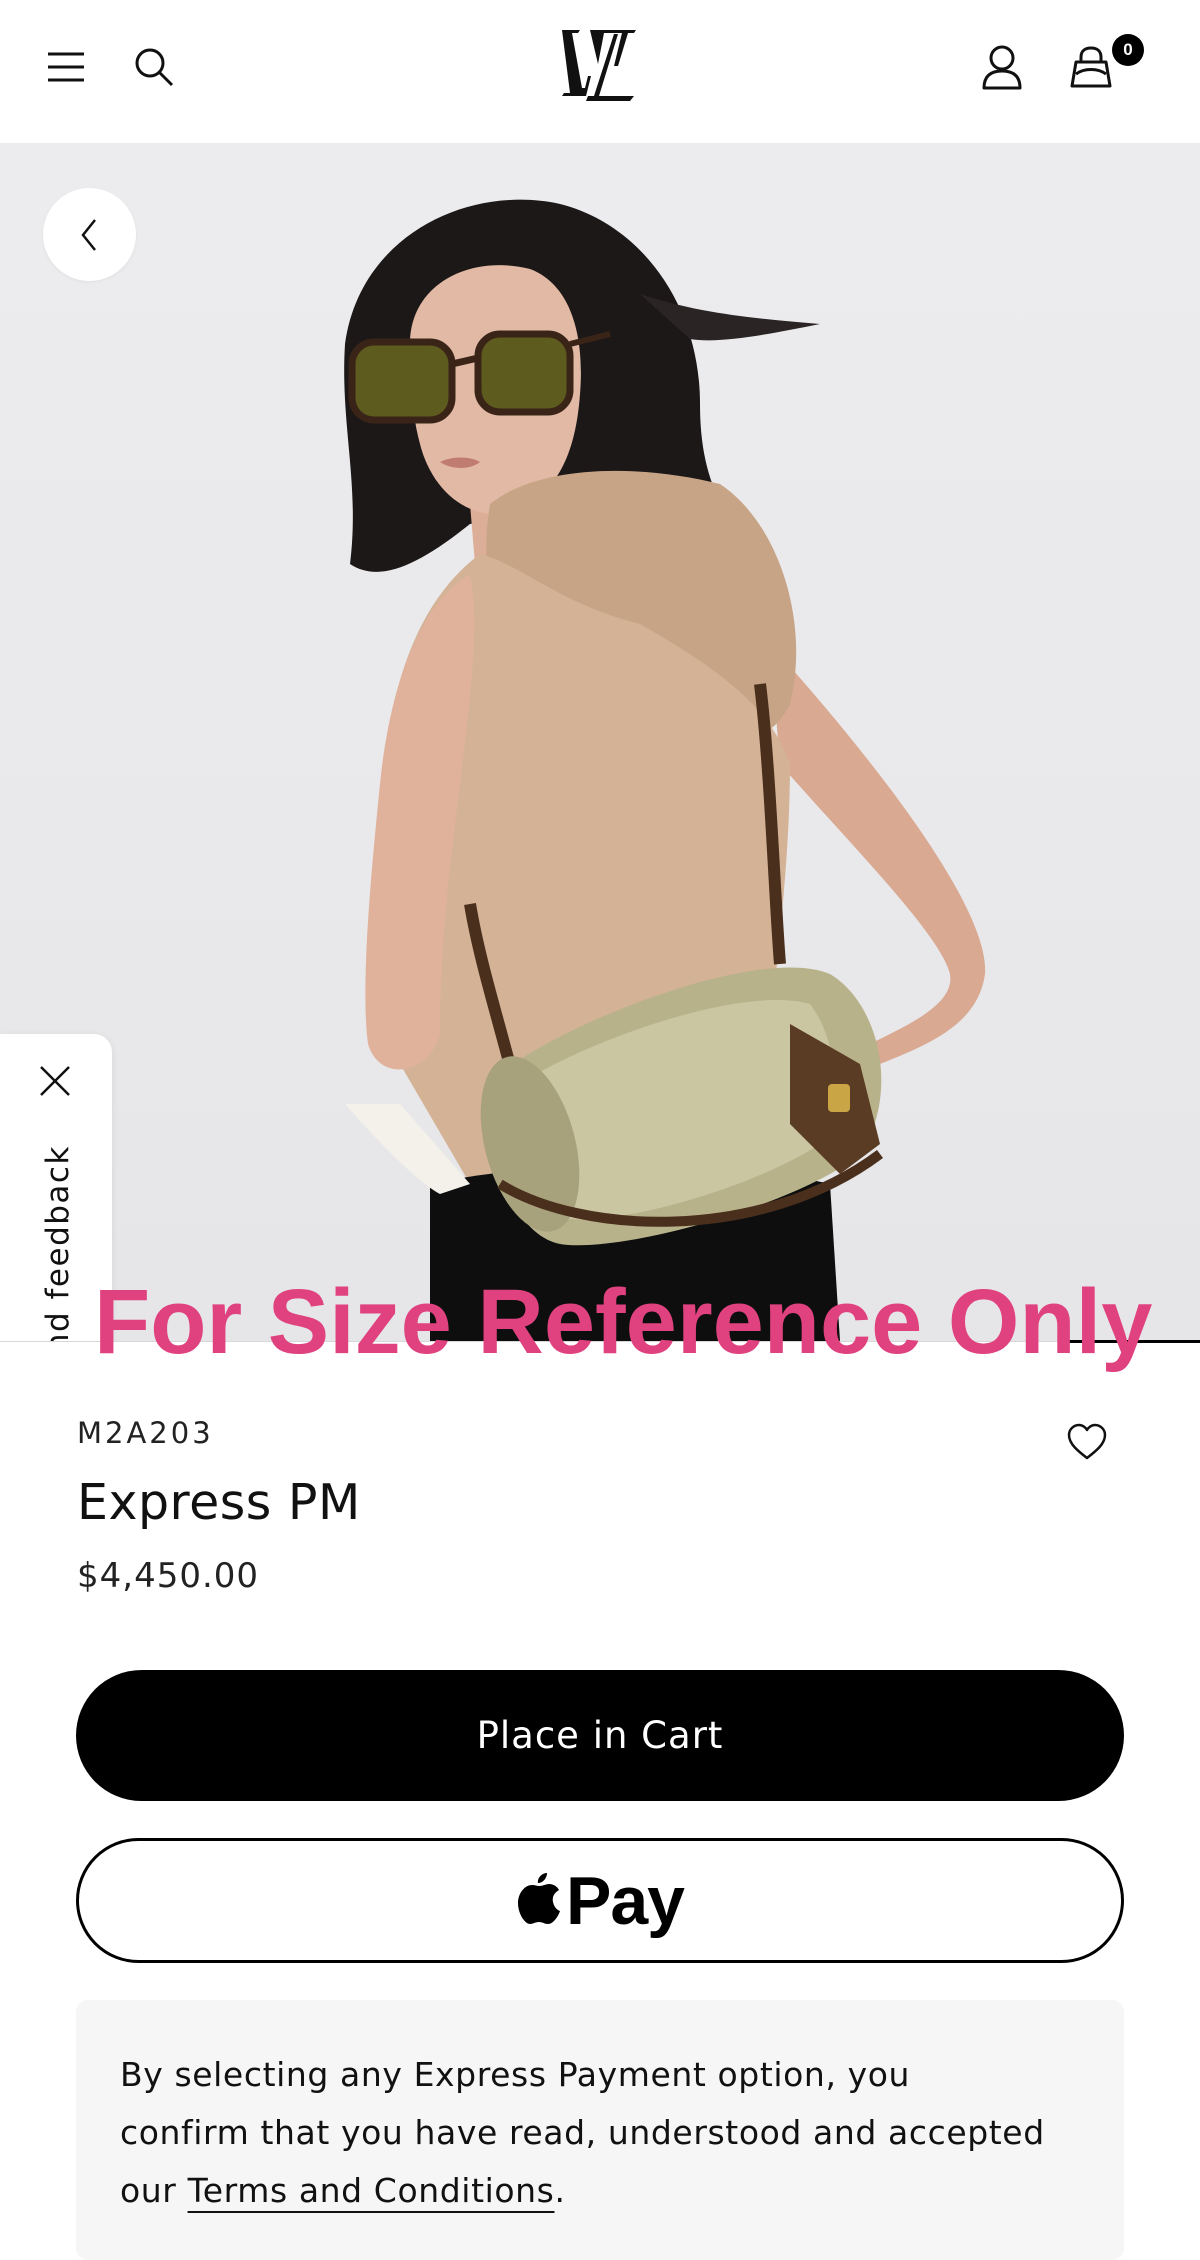 The width and height of the screenshot is (1200, 2260). I want to click on product-sku: M2A203, so click(145, 1433).